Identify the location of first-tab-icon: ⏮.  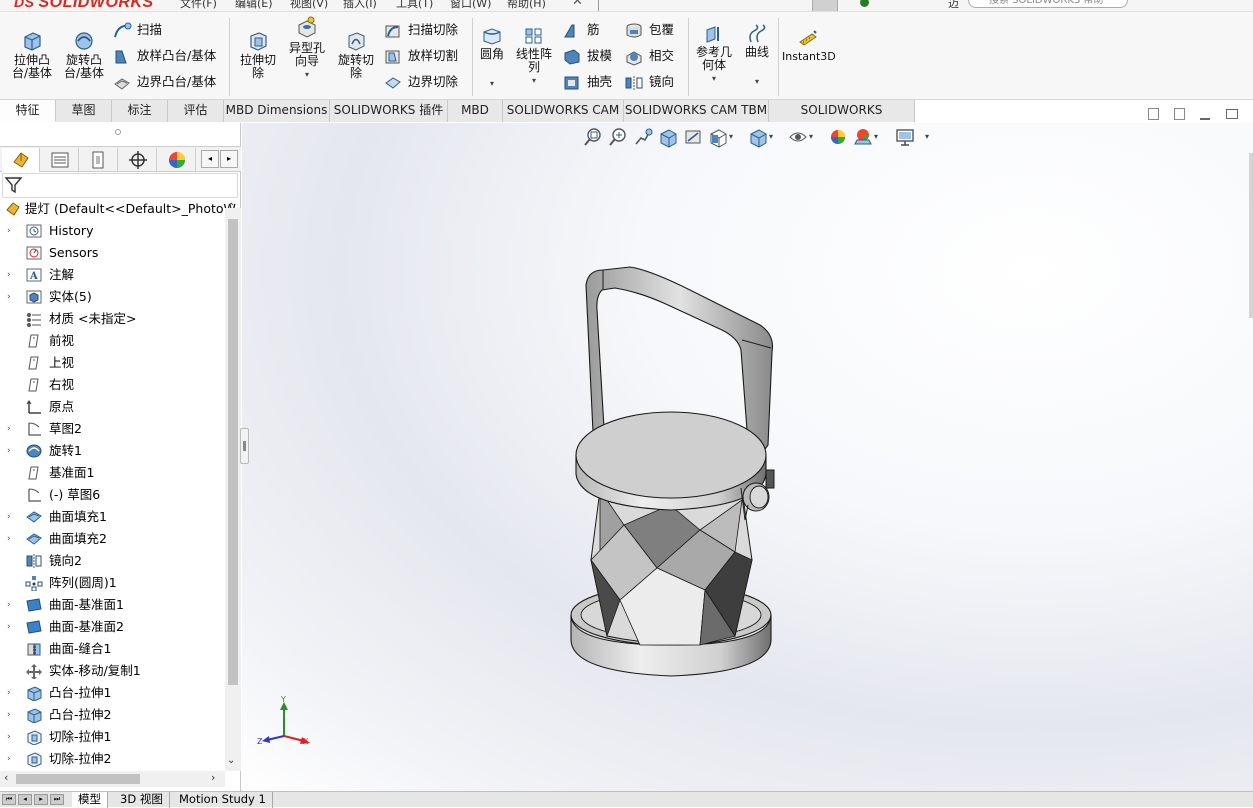
(9, 799).